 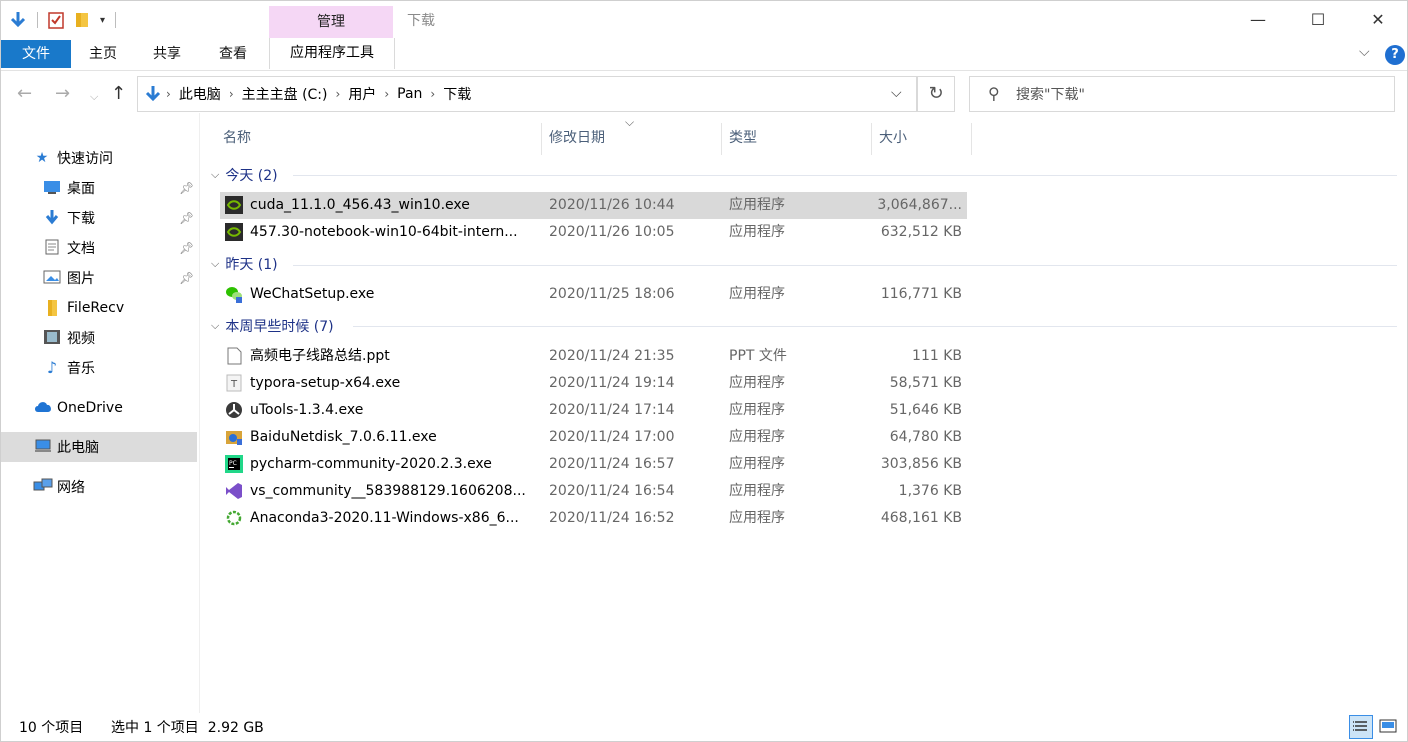 What do you see at coordinates (56, 20) in the screenshot?
I see `properties-check-icon` at bounding box center [56, 20].